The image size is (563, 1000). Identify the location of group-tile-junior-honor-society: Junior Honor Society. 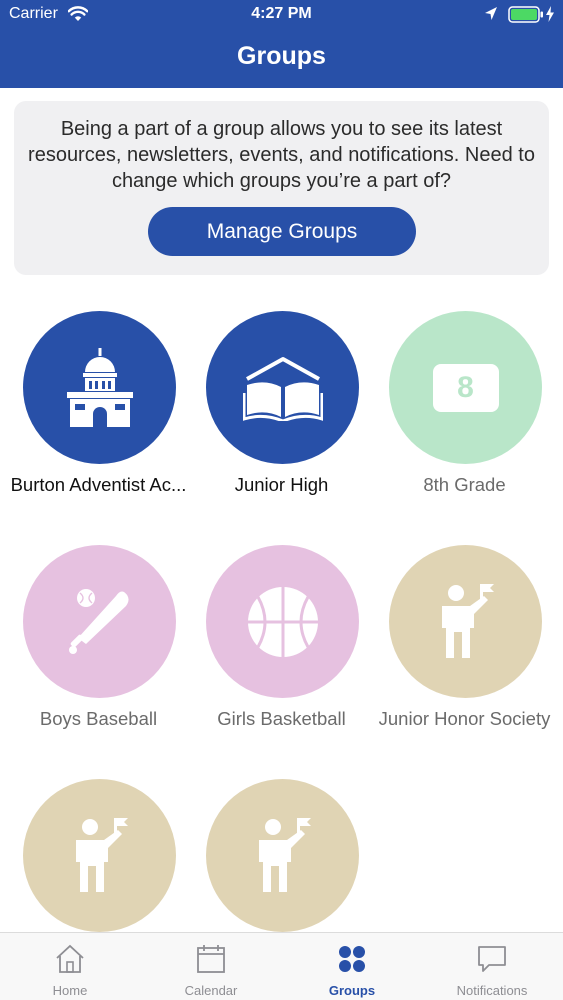
(464, 660).